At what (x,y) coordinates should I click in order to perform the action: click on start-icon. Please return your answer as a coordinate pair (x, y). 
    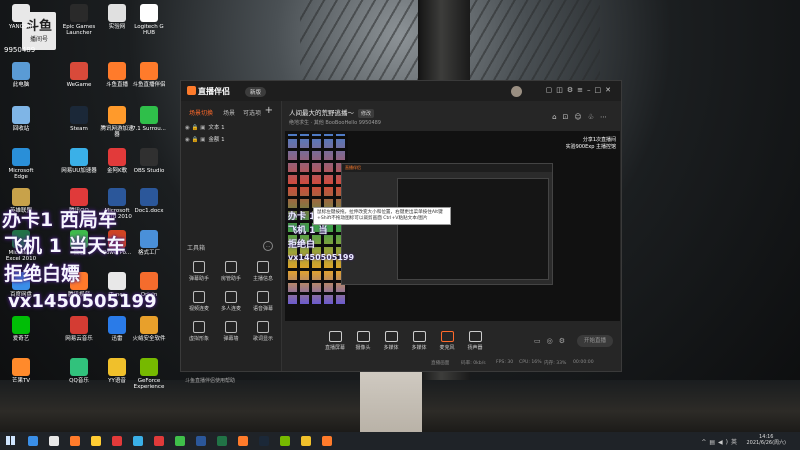
    Looking at the image, I should click on (10, 440).